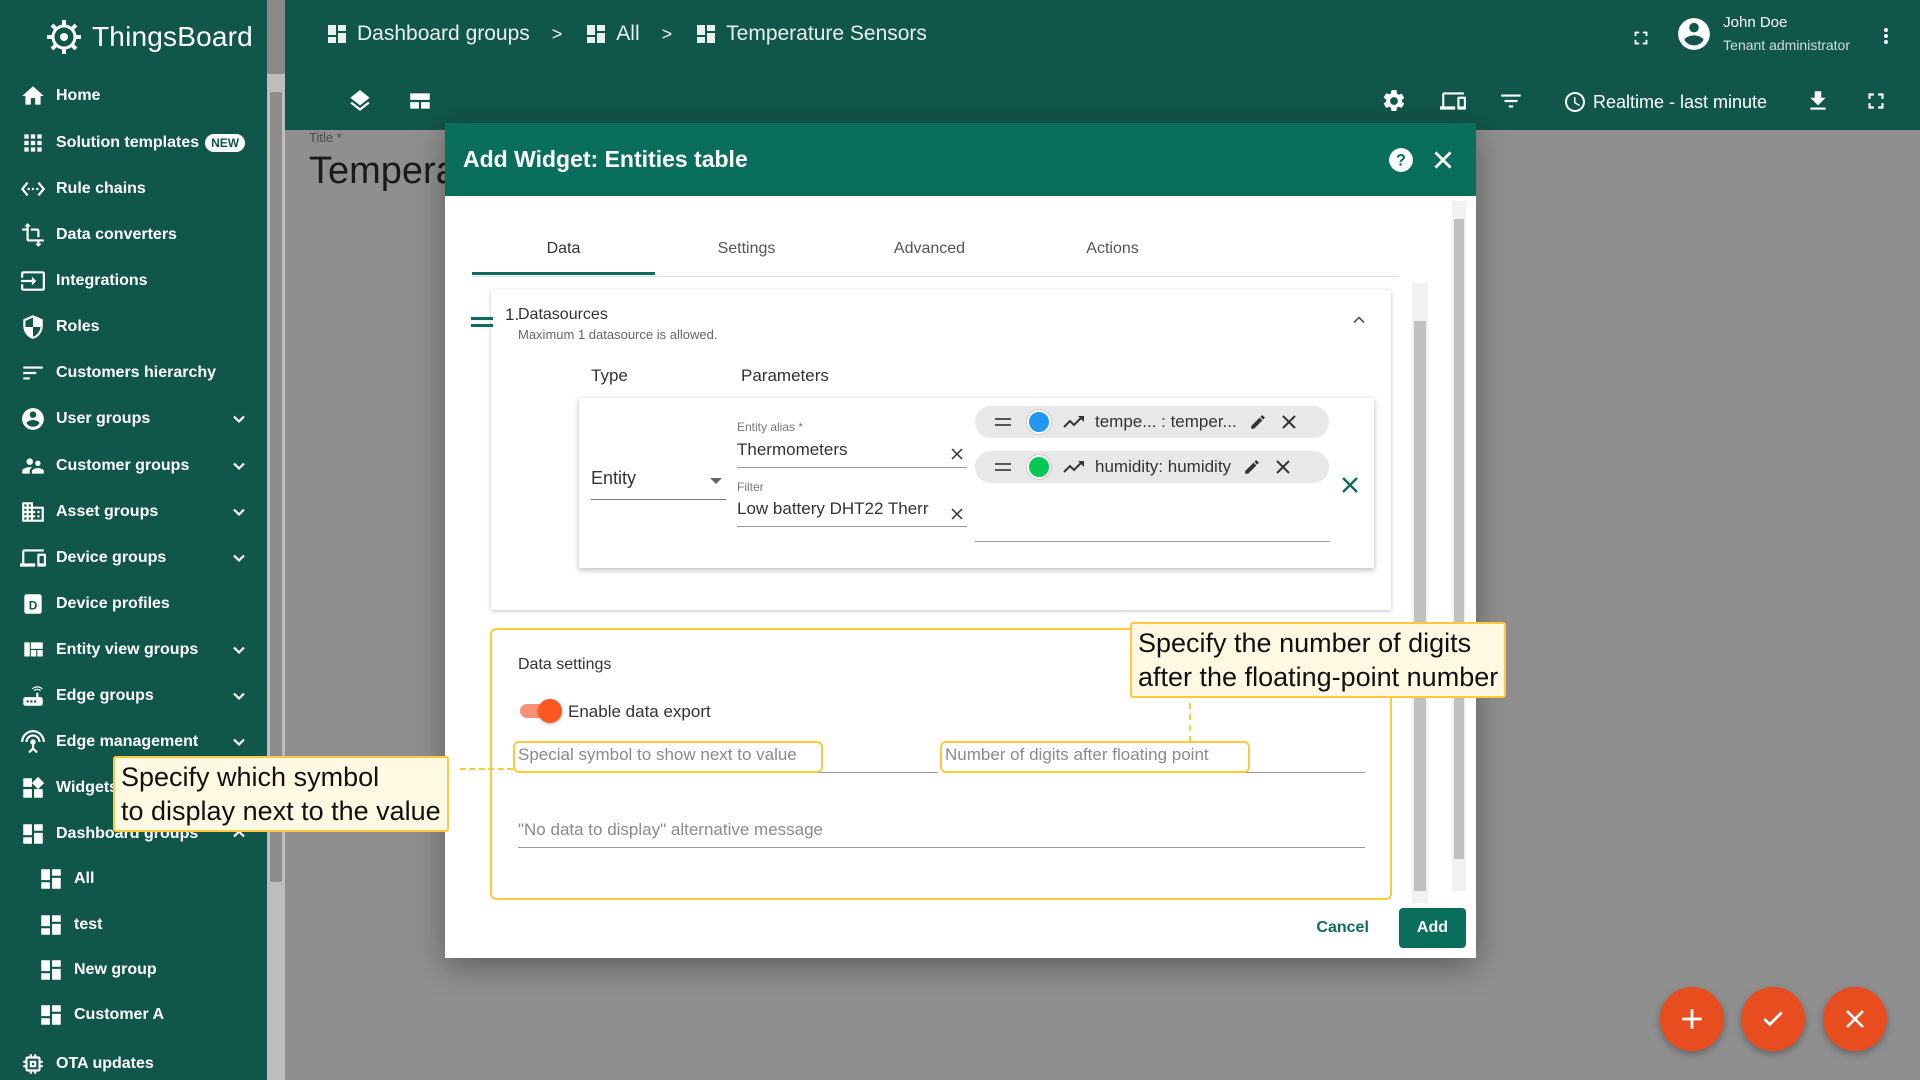 This screenshot has height=1080, width=1920. I want to click on chevron-up-icon, so click(1359, 320).